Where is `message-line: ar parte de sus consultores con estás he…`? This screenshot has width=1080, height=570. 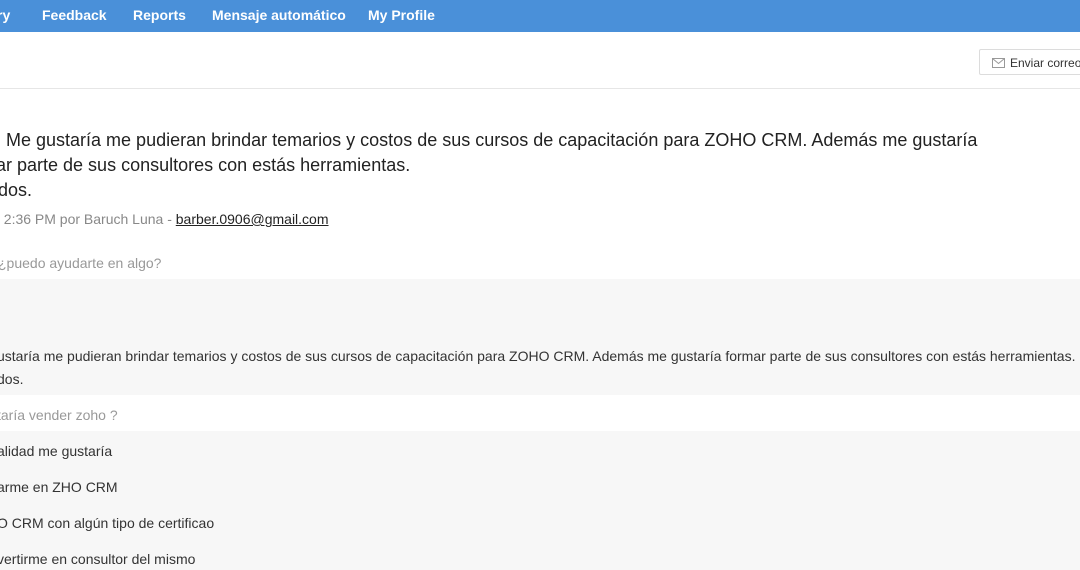
message-line: ar parte de sus consultores con estás he… is located at coordinates (205, 165).